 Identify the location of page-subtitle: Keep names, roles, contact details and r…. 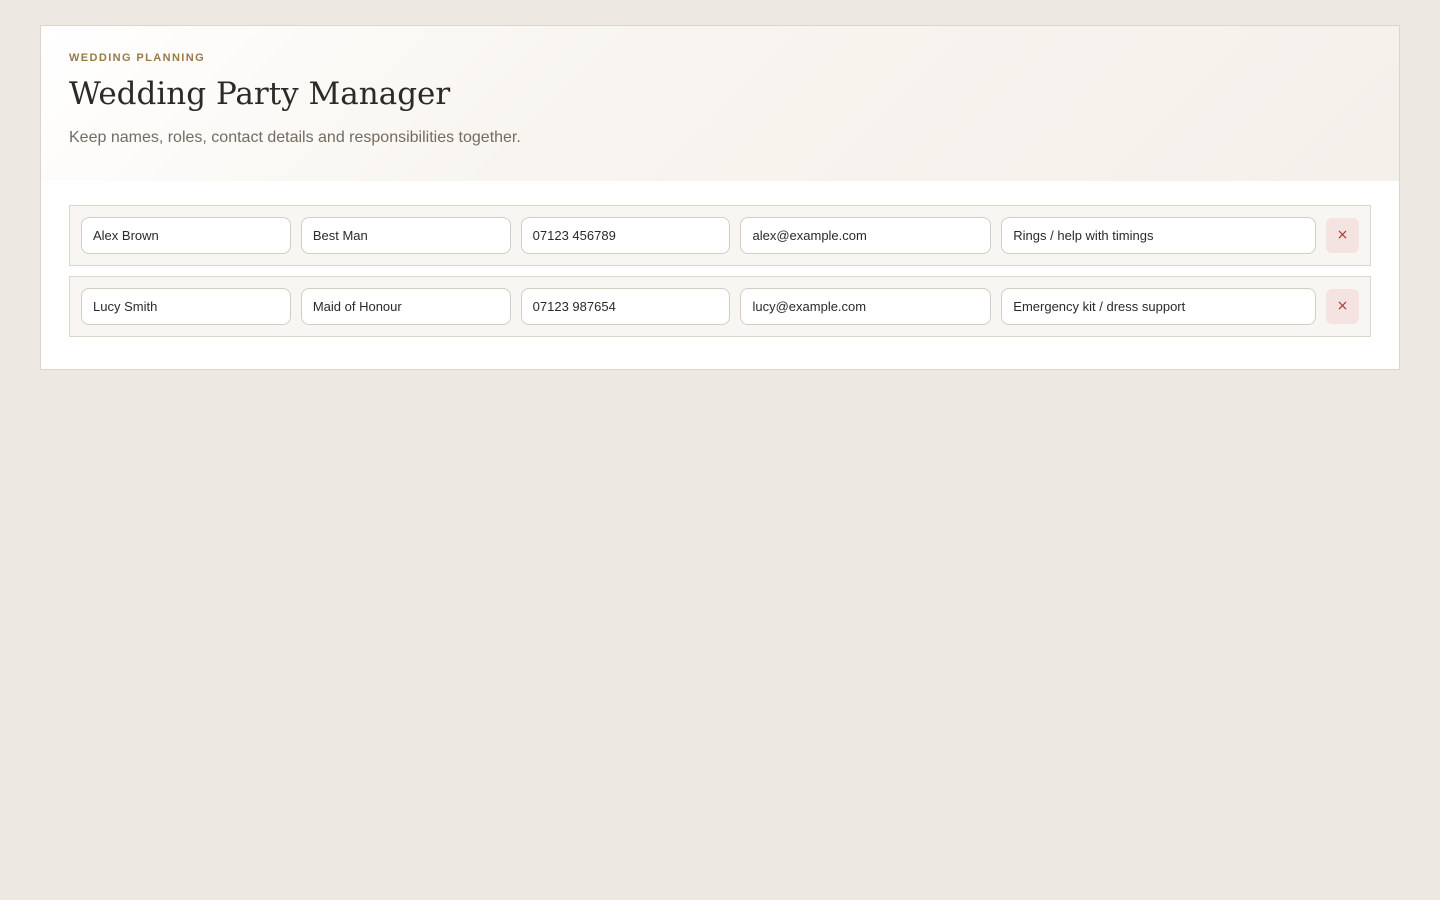
(295, 137).